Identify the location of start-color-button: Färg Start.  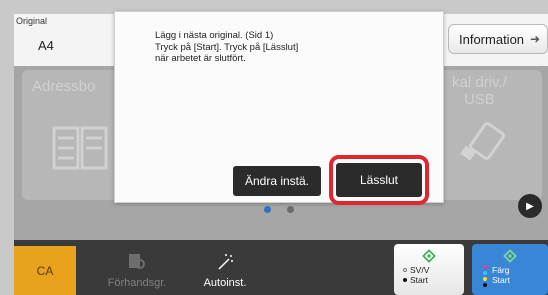
(510, 269).